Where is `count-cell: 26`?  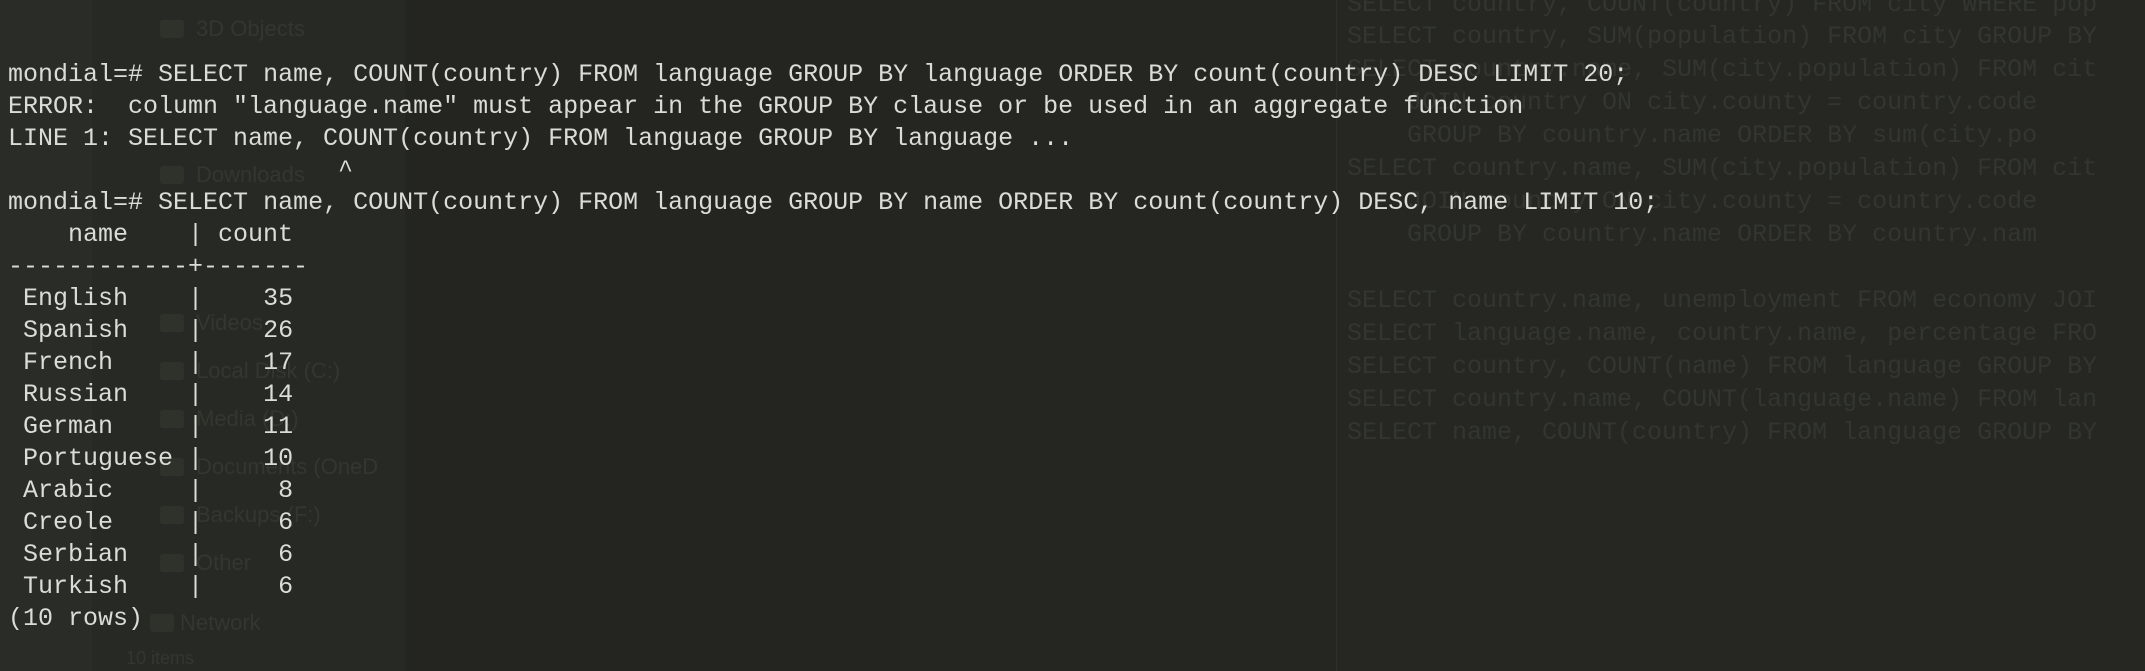 count-cell: 26 is located at coordinates (278, 330).